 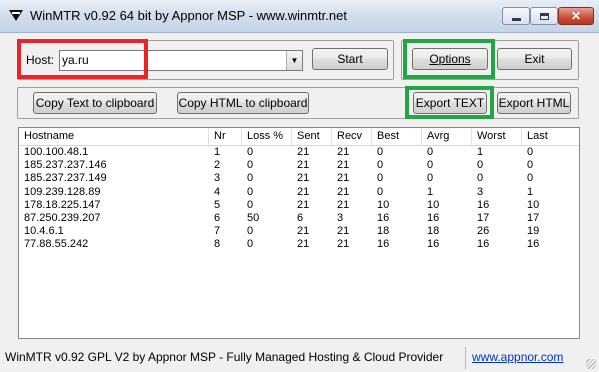 I want to click on cell-last: 17, so click(x=533, y=218).